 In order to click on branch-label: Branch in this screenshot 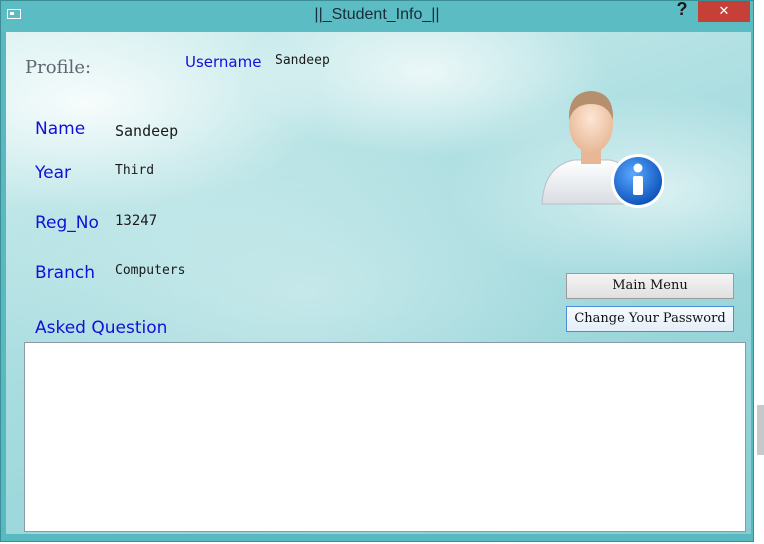, I will do `click(65, 273)`.